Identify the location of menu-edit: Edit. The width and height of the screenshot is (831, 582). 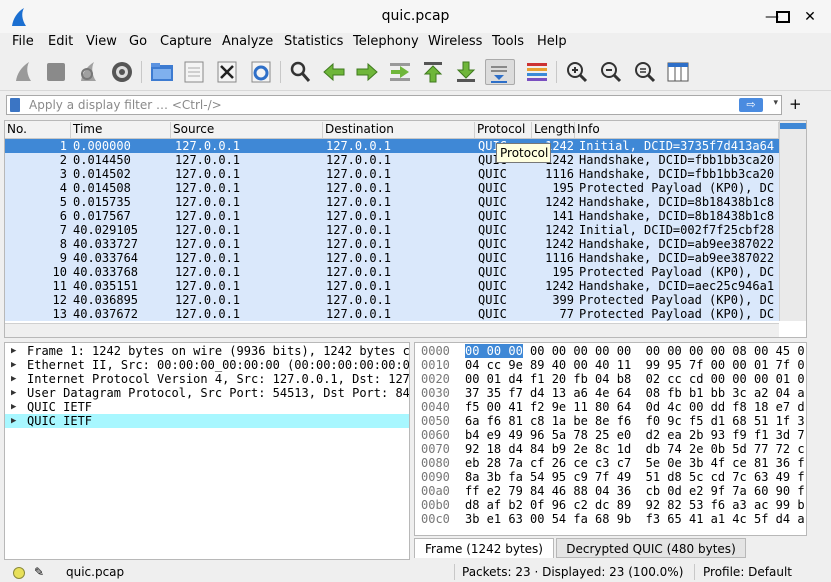
(60, 41).